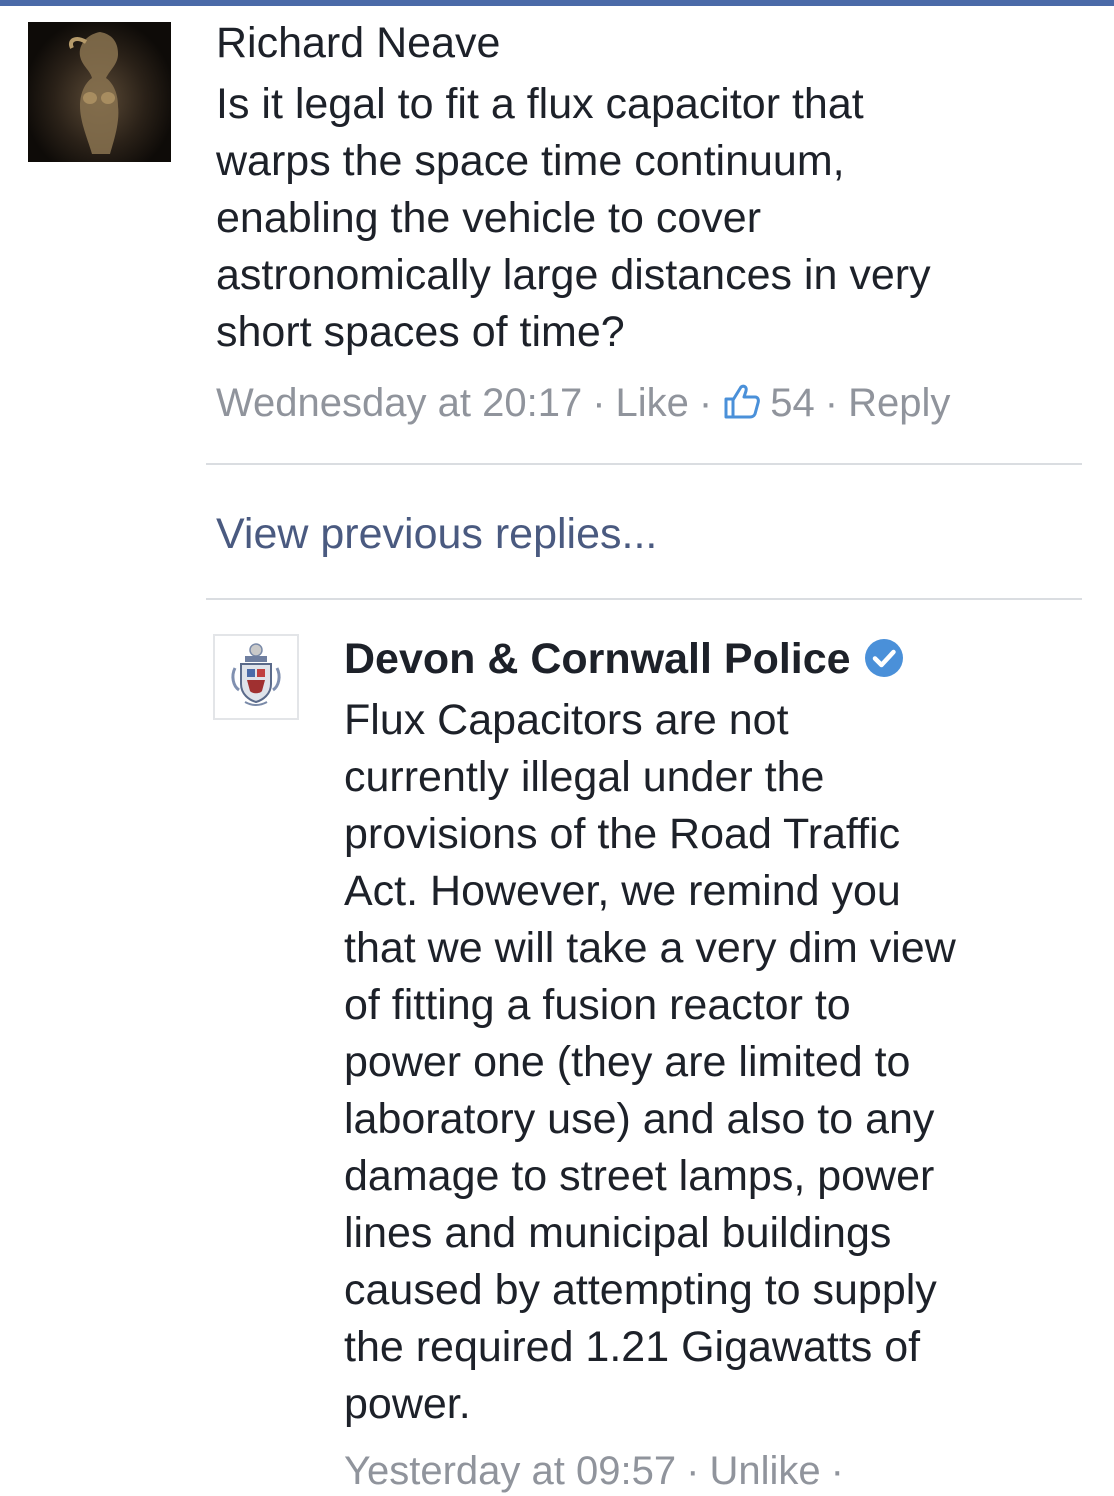 The height and width of the screenshot is (1496, 1114). I want to click on police-crest-icon, so click(256, 674).